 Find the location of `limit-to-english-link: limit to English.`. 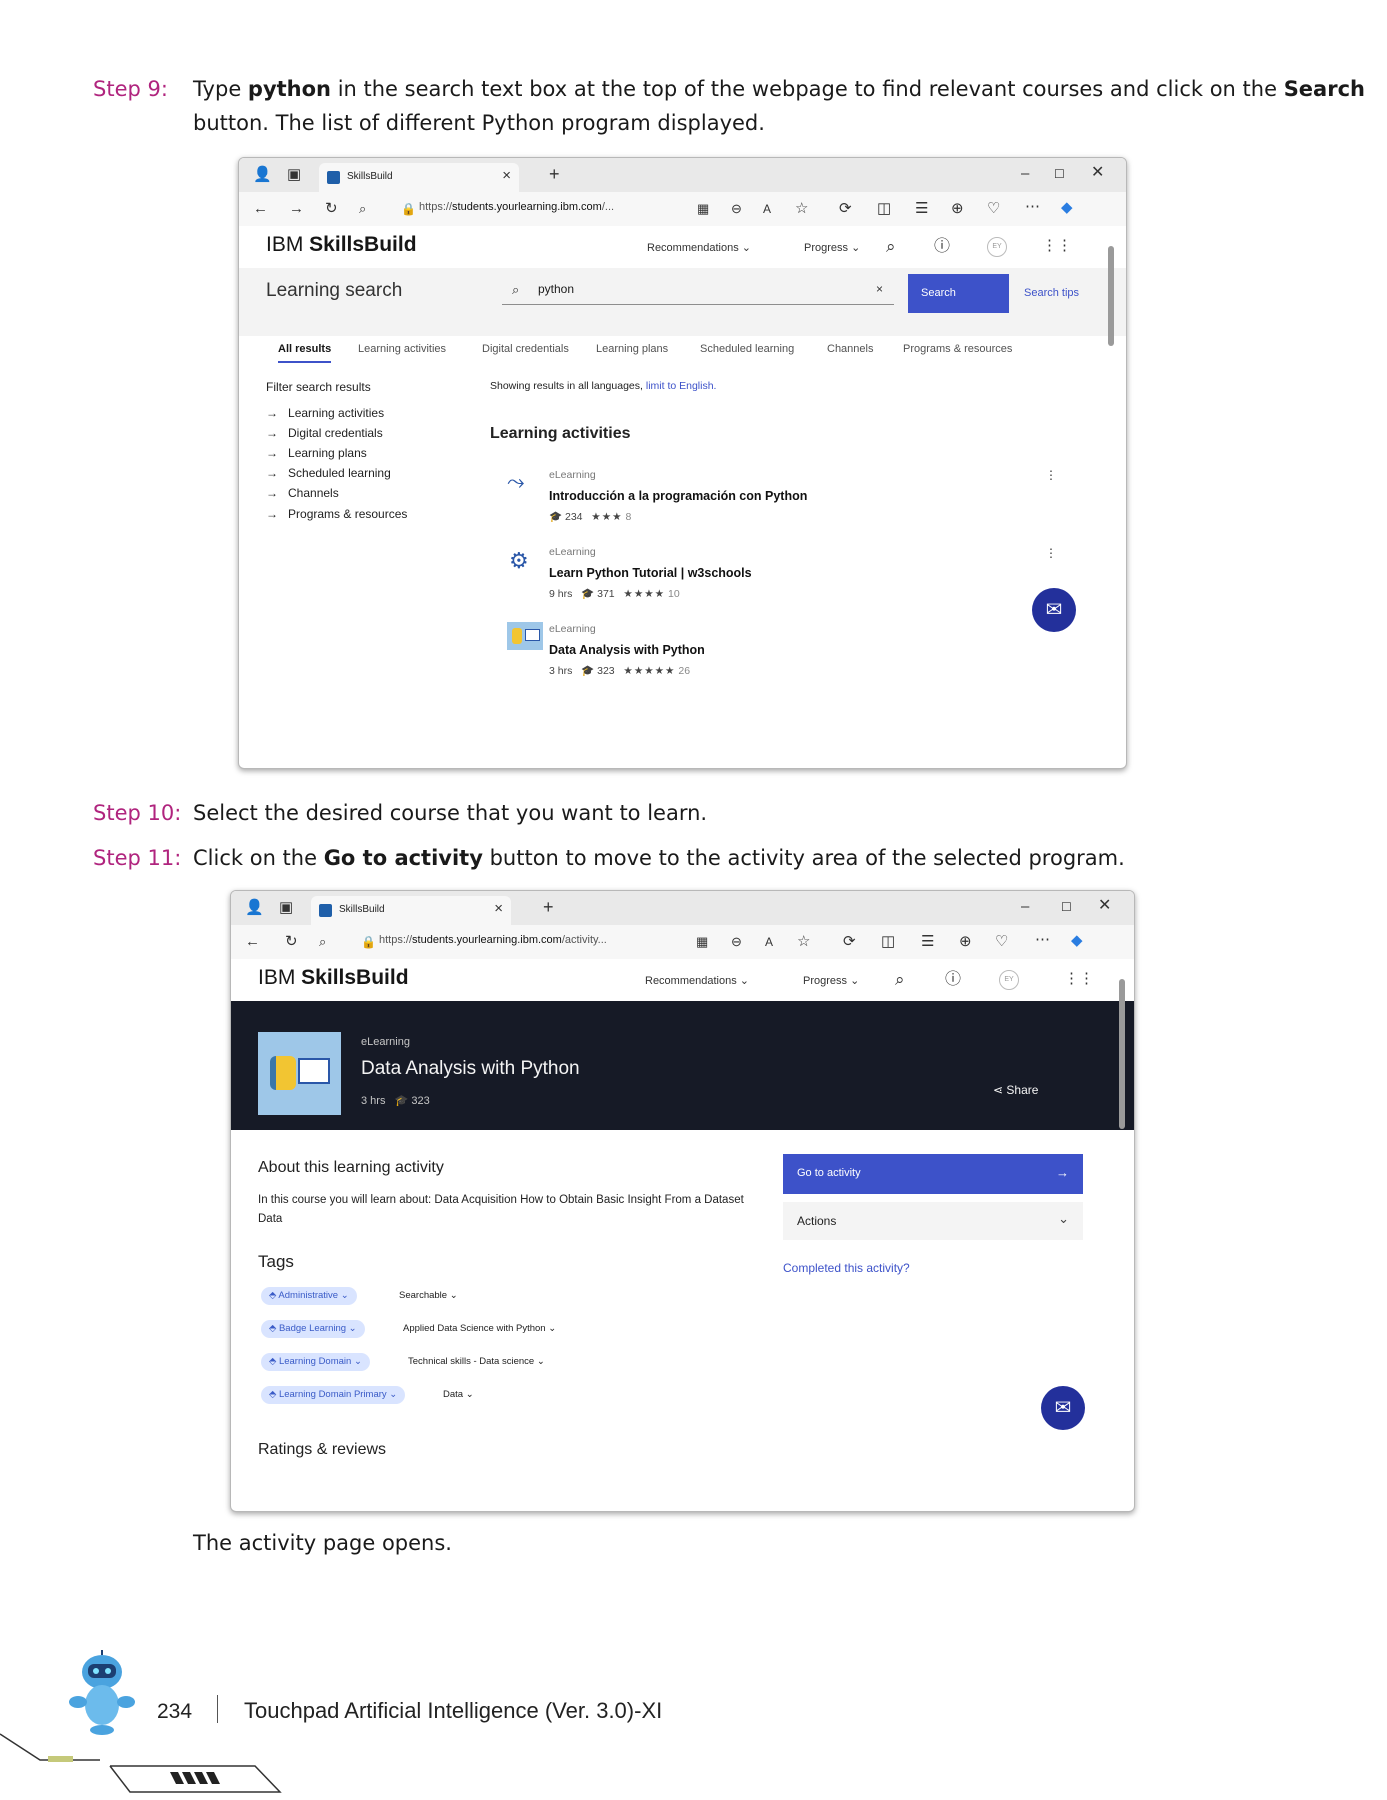

limit-to-english-link: limit to English. is located at coordinates (681, 386).